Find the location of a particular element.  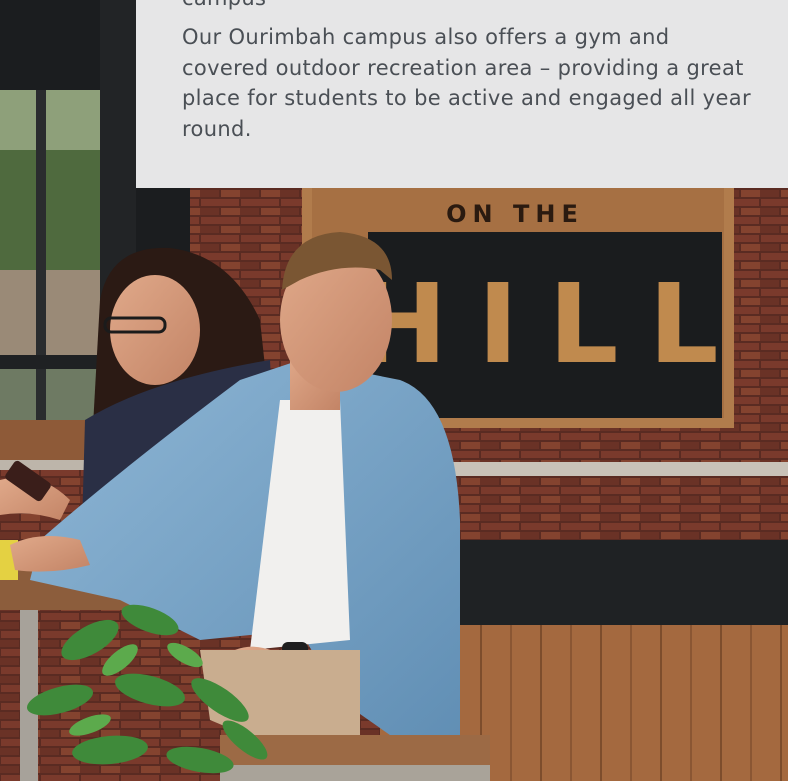

sign-line-2: HILL is located at coordinates (551, 324).